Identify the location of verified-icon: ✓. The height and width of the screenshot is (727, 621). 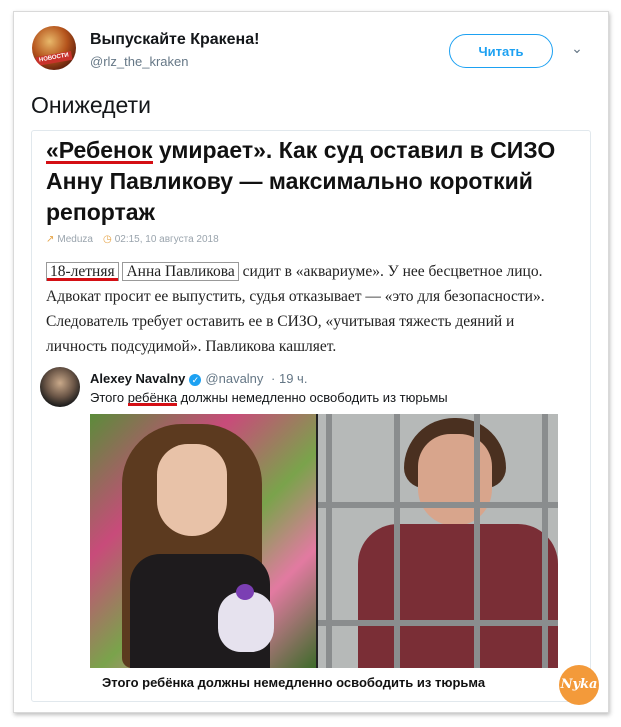
(195, 379).